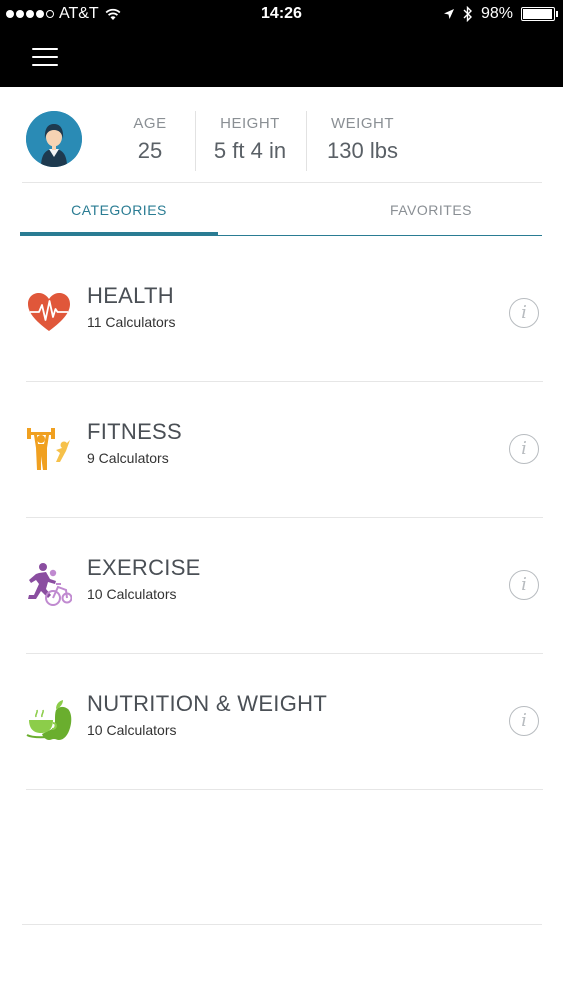 Image resolution: width=563 pixels, height=1000 pixels. I want to click on apple-cup-icon, so click(49, 720).